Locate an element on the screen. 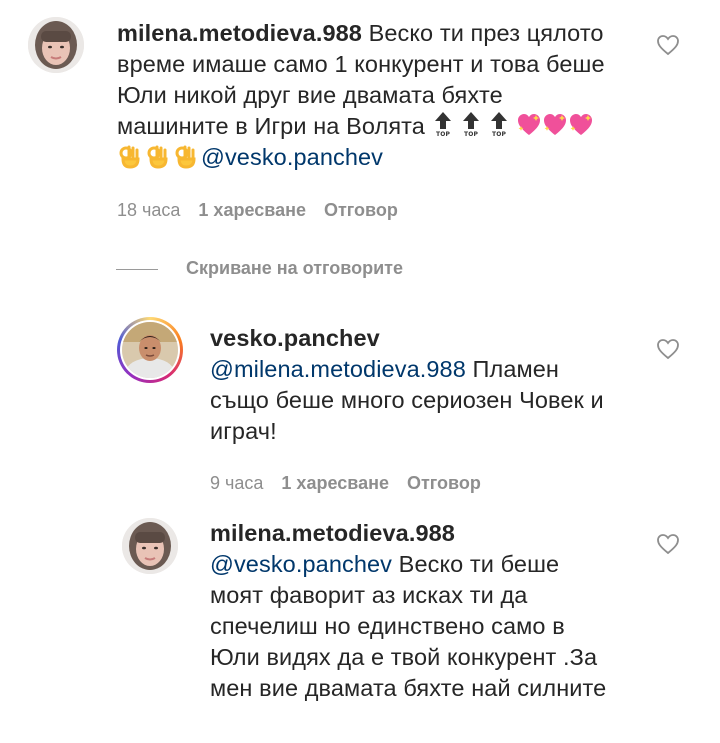 Image resolution: width=720 pixels, height=743 pixels. story-ring is located at coordinates (150, 350).